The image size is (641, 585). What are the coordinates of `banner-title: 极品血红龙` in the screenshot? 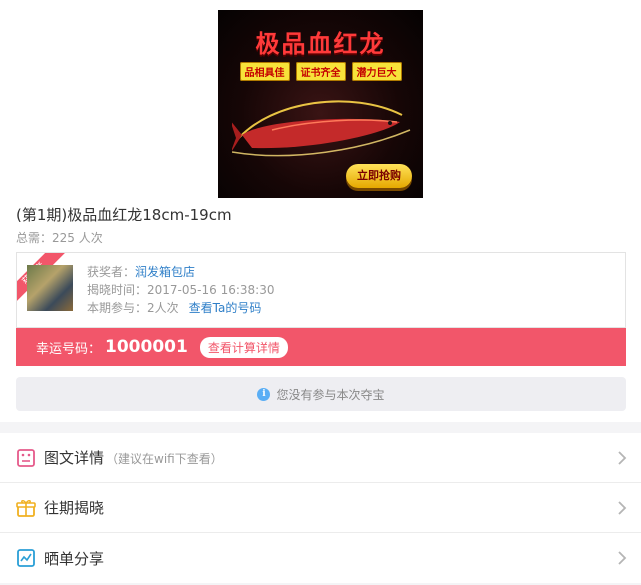 It's located at (320, 44).